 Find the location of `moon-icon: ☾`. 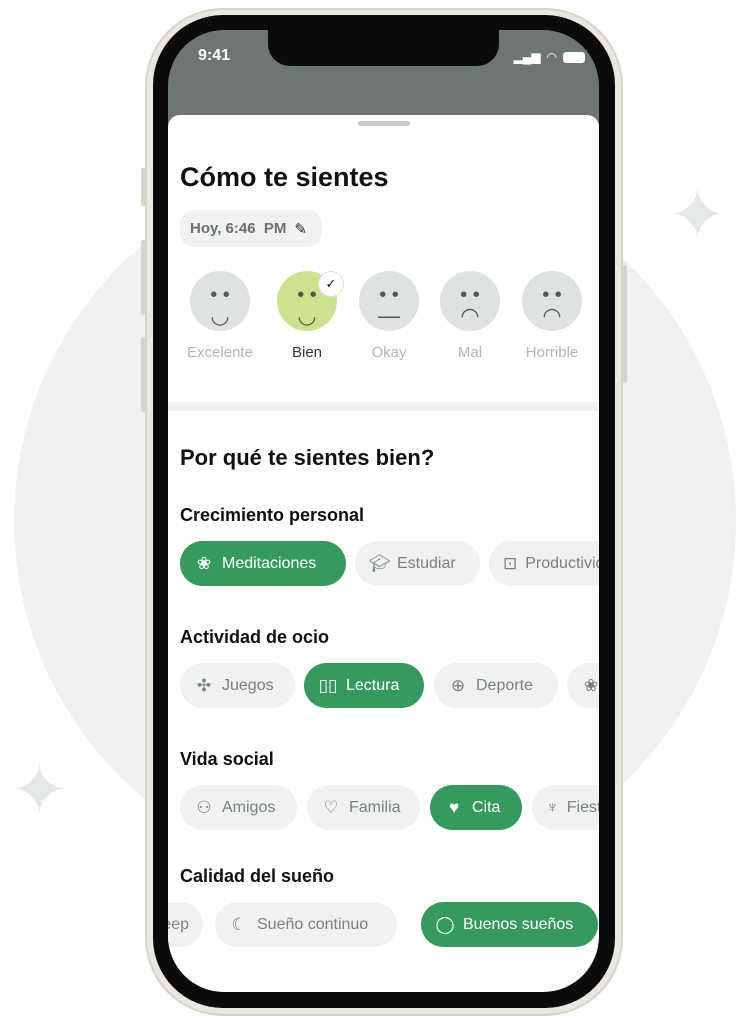

moon-icon: ☾ is located at coordinates (239, 924).